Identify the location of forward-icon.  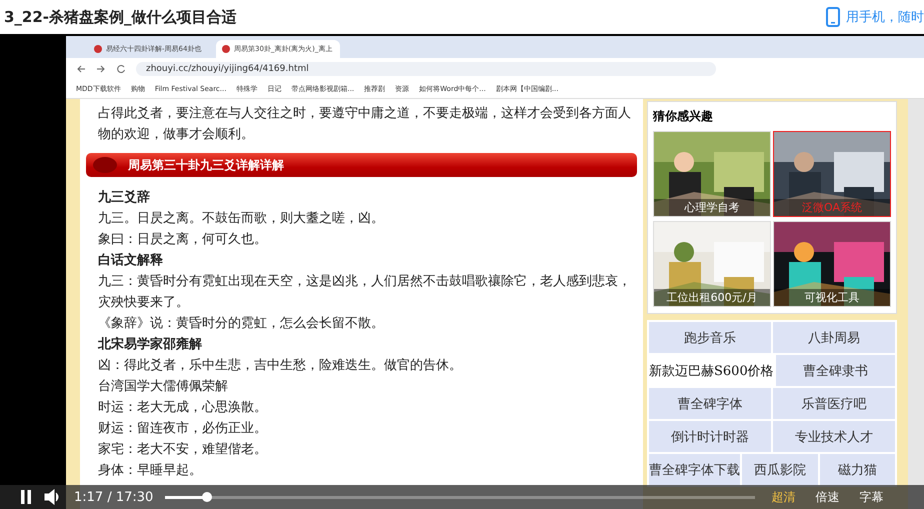
(101, 69).